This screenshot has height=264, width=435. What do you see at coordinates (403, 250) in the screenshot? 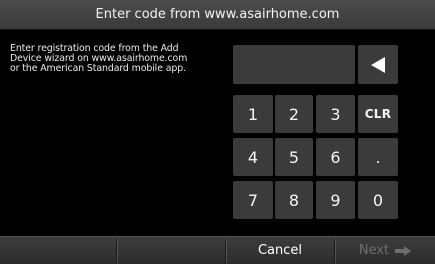
I see `right-arrow-icon` at bounding box center [403, 250].